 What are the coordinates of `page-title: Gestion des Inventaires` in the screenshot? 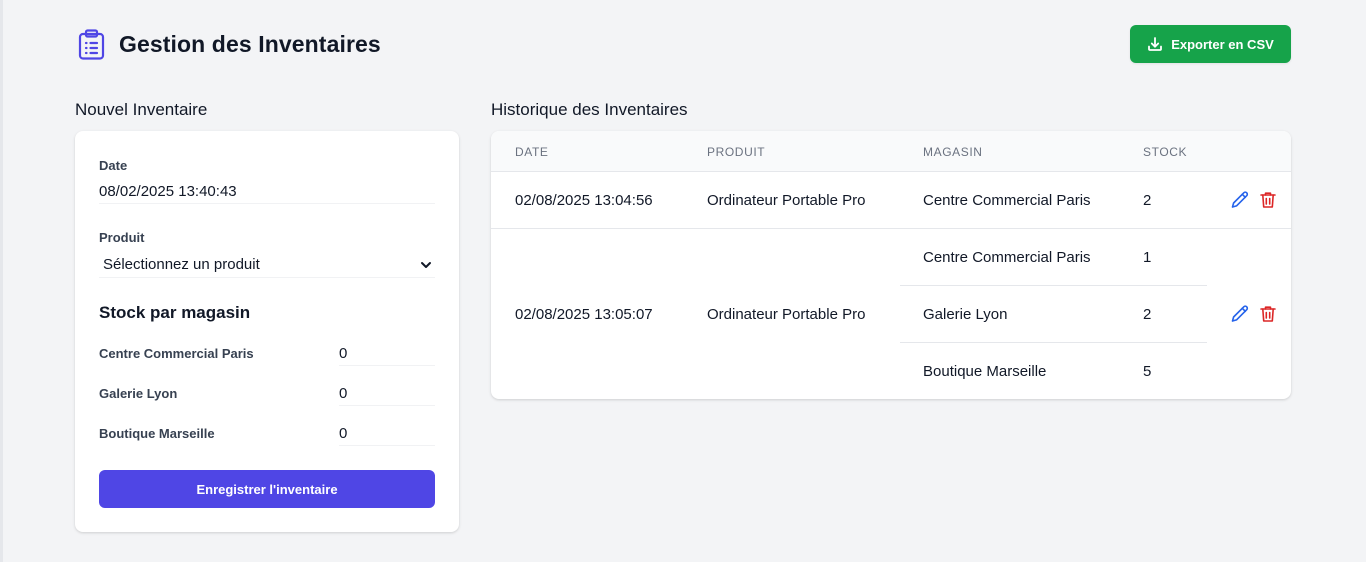 It's located at (250, 44).